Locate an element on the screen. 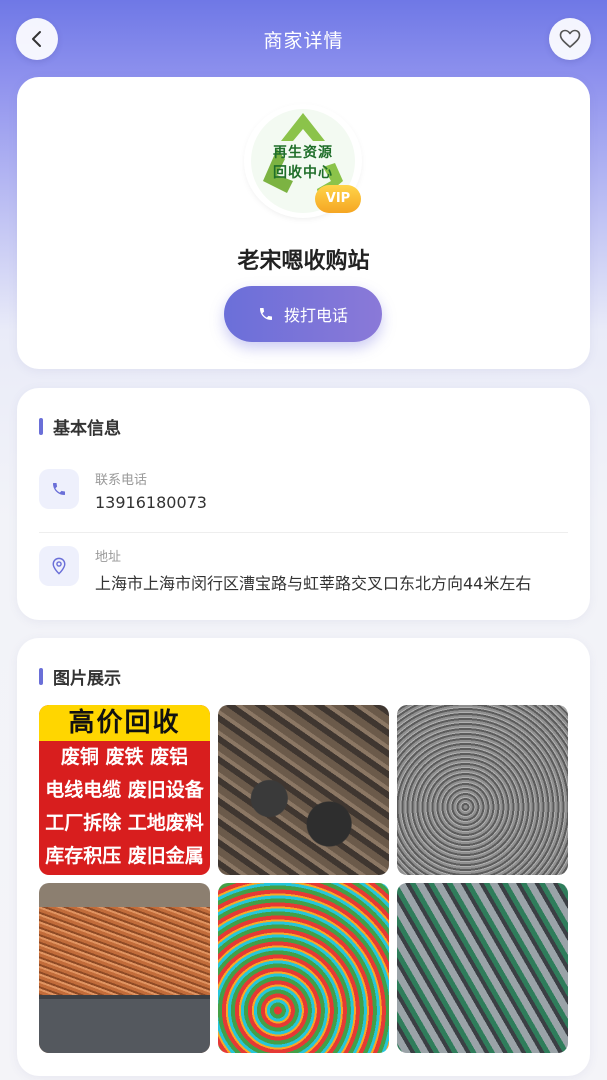  phone-label: 联系电话 is located at coordinates (121, 480).